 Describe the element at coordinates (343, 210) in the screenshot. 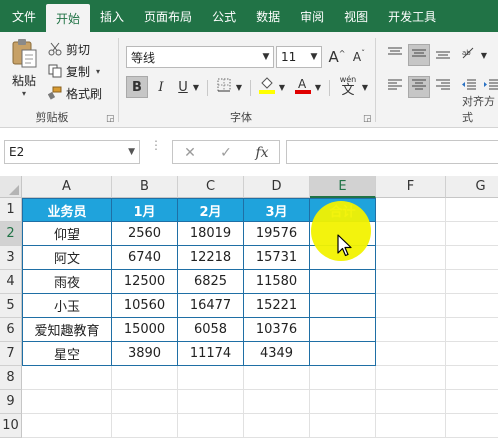

I see `table-header-cell: 合计` at that location.